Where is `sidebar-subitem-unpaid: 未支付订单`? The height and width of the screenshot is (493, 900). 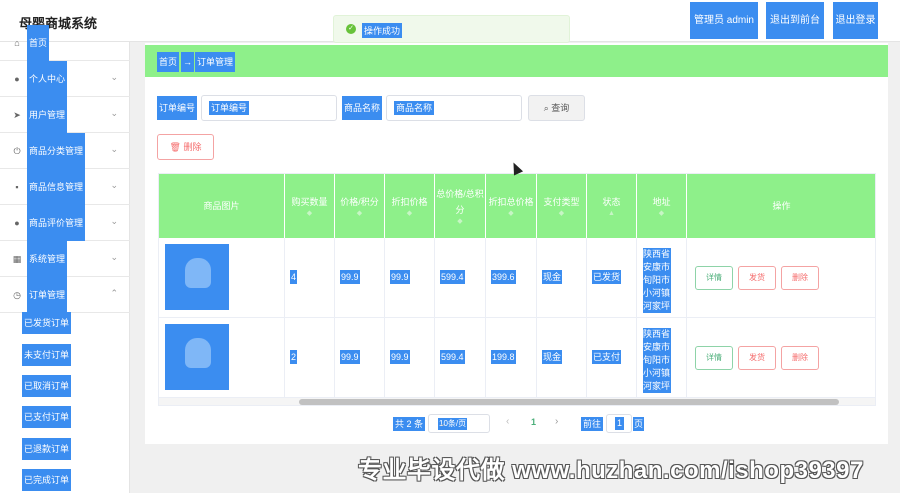
sidebar-subitem-unpaid: 未支付订单 is located at coordinates (47, 355).